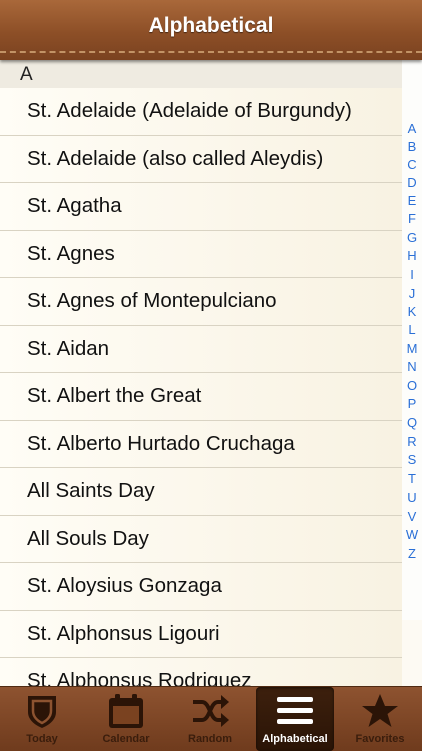  What do you see at coordinates (412, 404) in the screenshot?
I see `index-letter: P` at bounding box center [412, 404].